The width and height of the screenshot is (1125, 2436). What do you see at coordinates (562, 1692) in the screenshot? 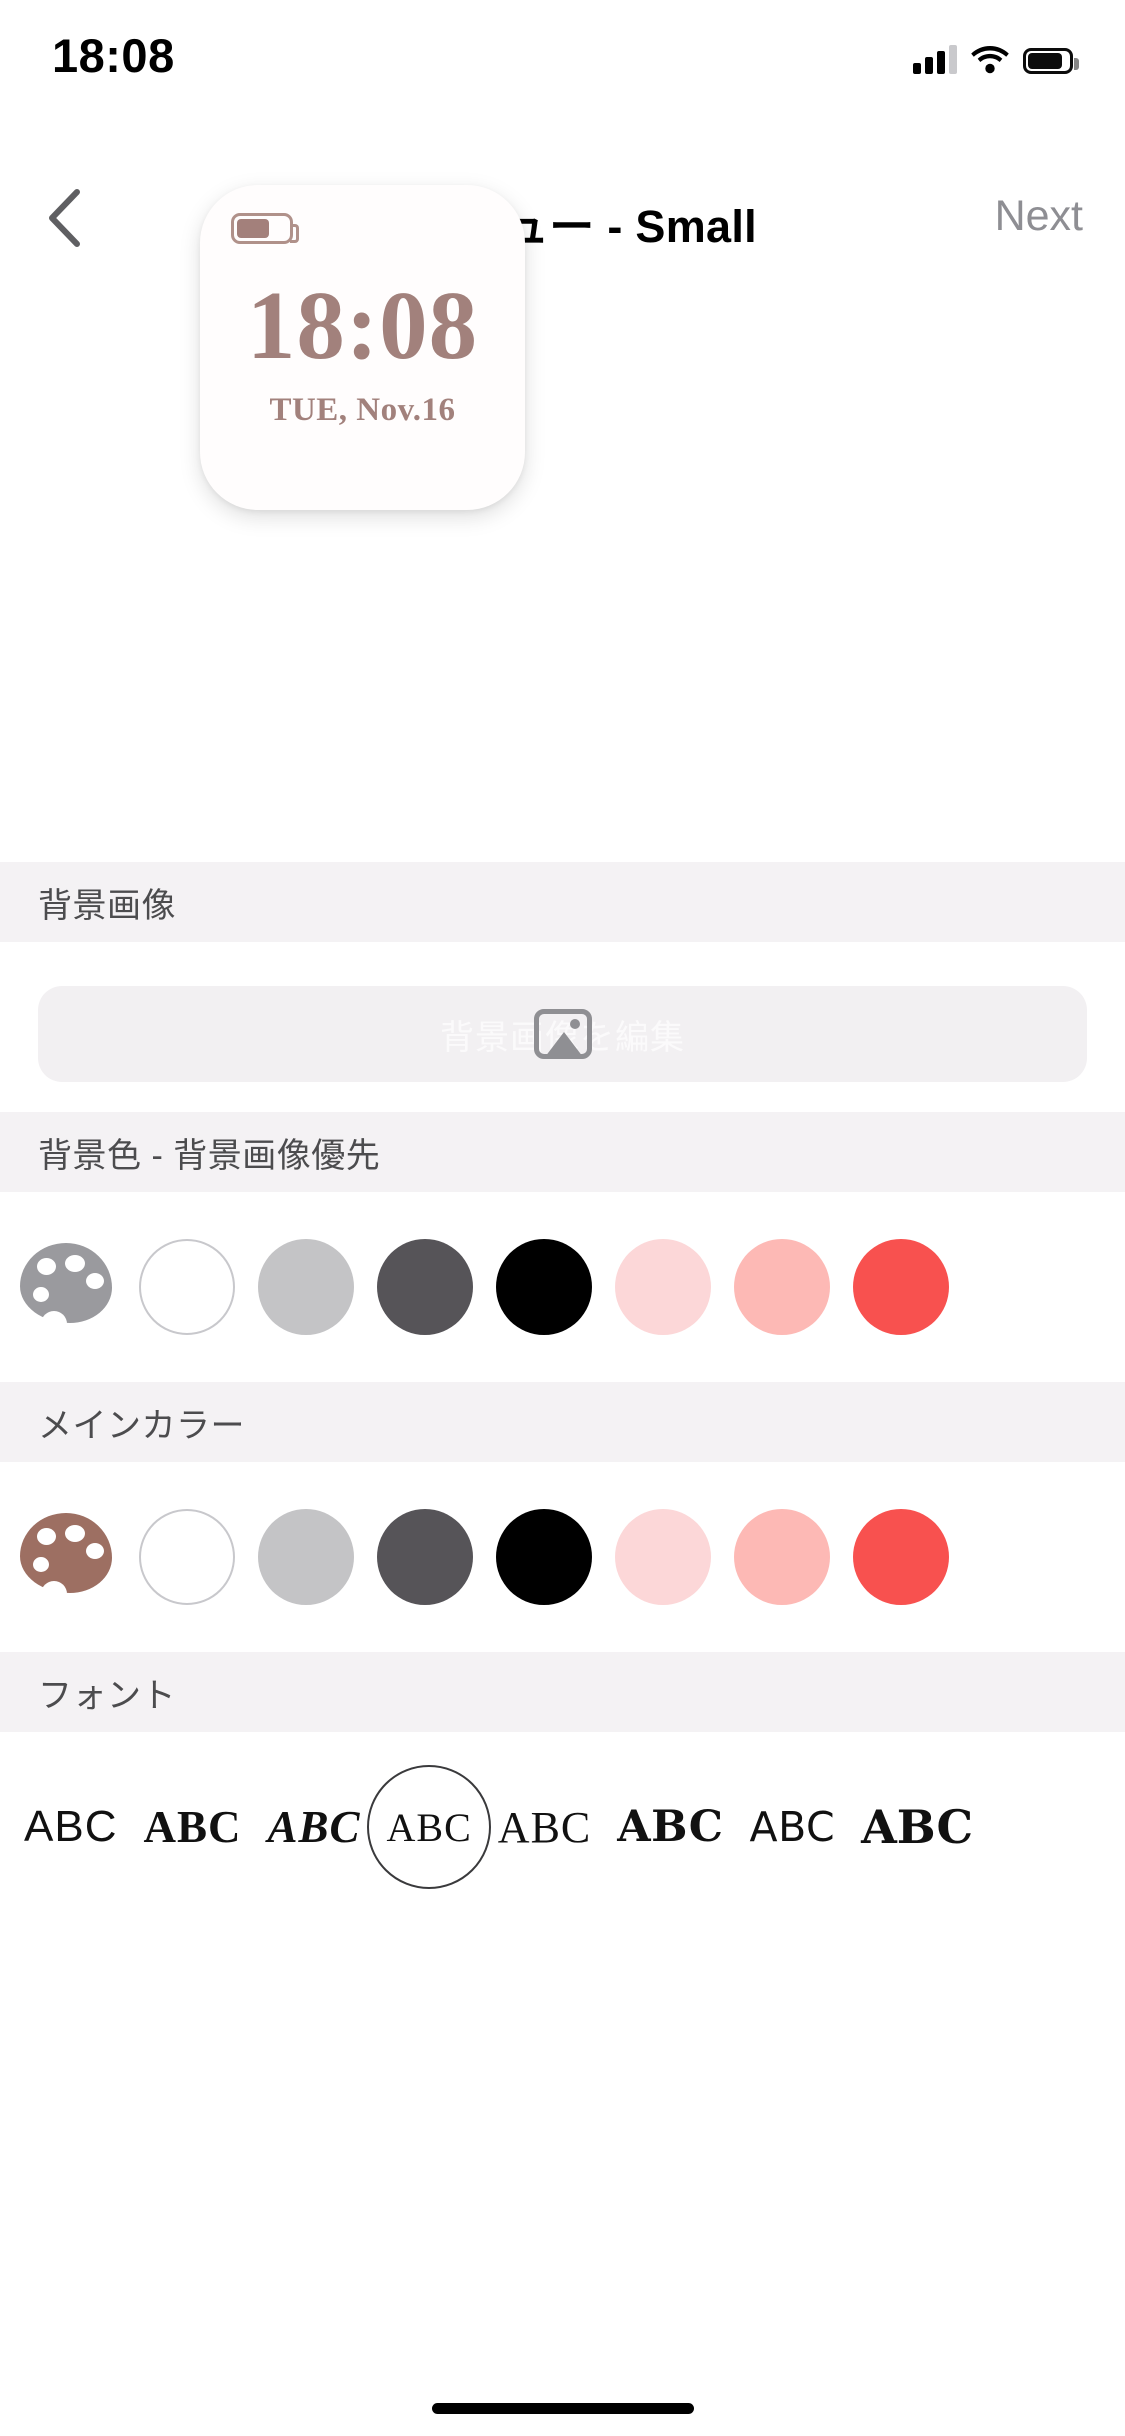
I see `section-header-font: フォント` at bounding box center [562, 1692].